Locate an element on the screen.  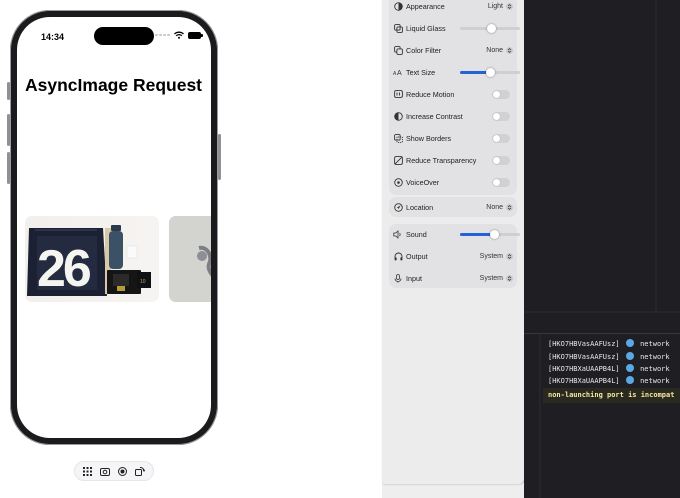
status-time: 14:34 is located at coordinates (53, 37).